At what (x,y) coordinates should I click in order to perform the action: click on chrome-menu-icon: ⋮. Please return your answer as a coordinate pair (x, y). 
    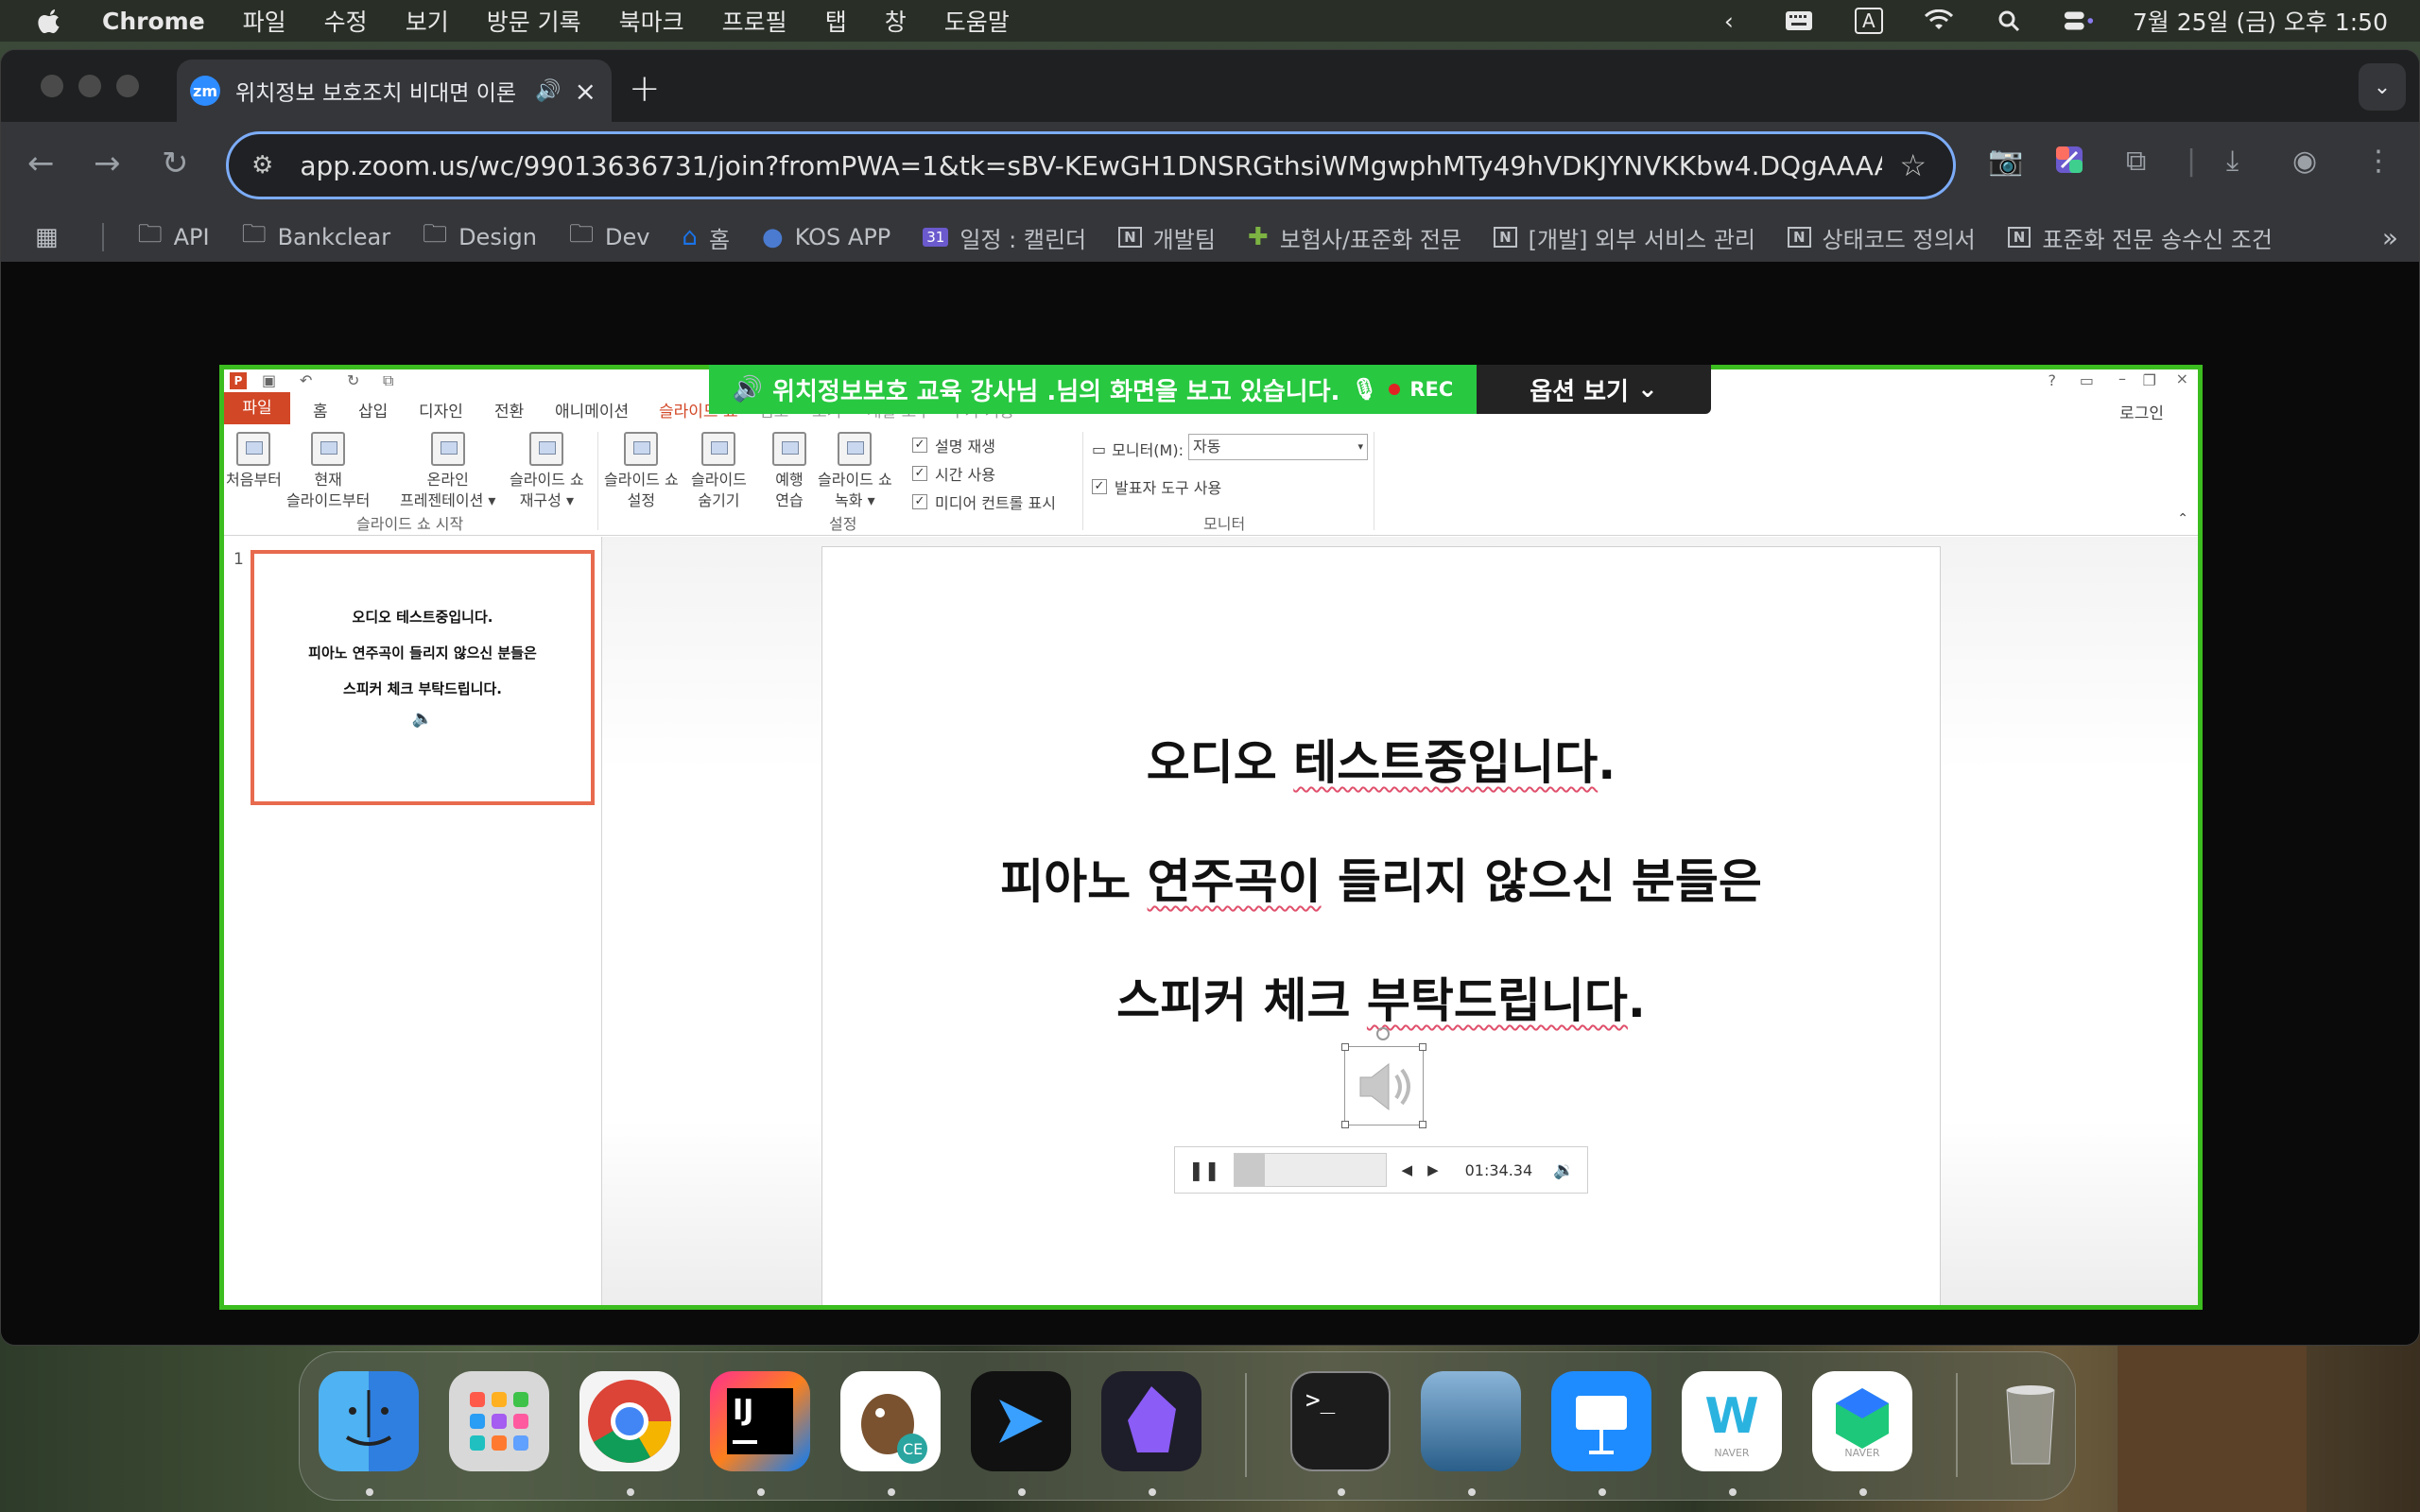
    Looking at the image, I should click on (2378, 161).